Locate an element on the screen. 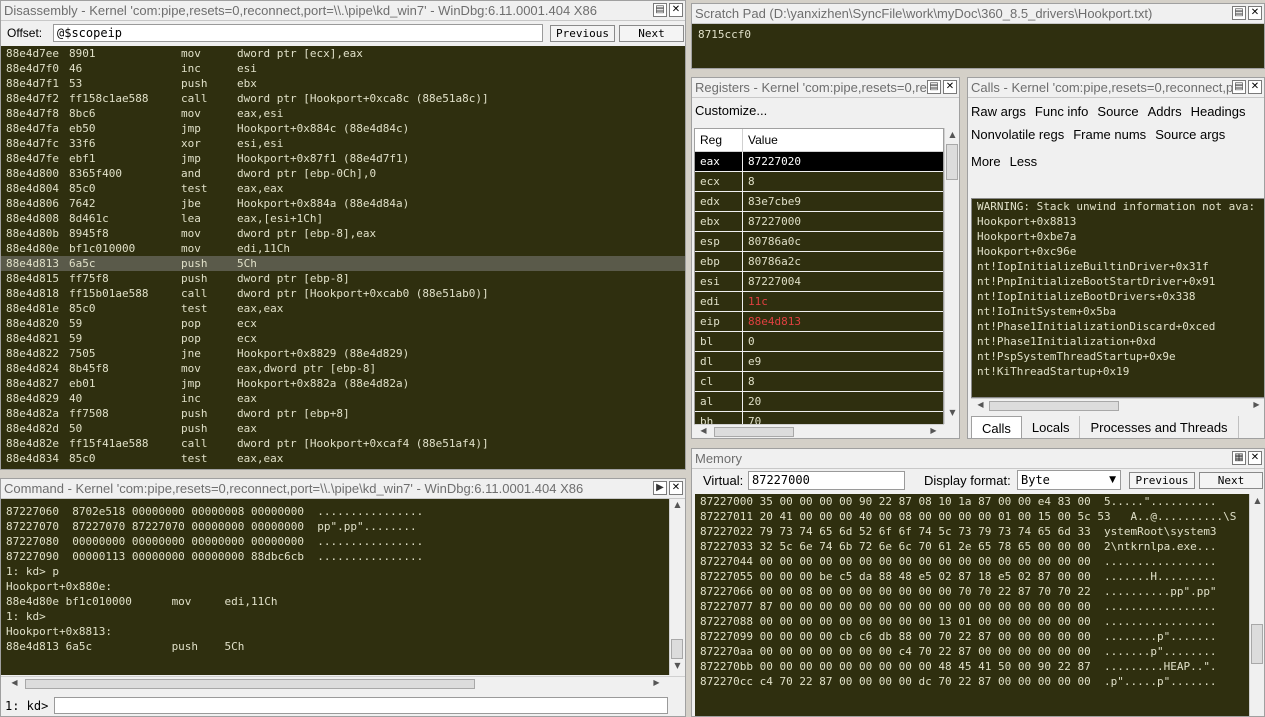 Image resolution: width=1265 pixels, height=717 pixels. calls-option-raw-args: Raw args is located at coordinates (998, 111).